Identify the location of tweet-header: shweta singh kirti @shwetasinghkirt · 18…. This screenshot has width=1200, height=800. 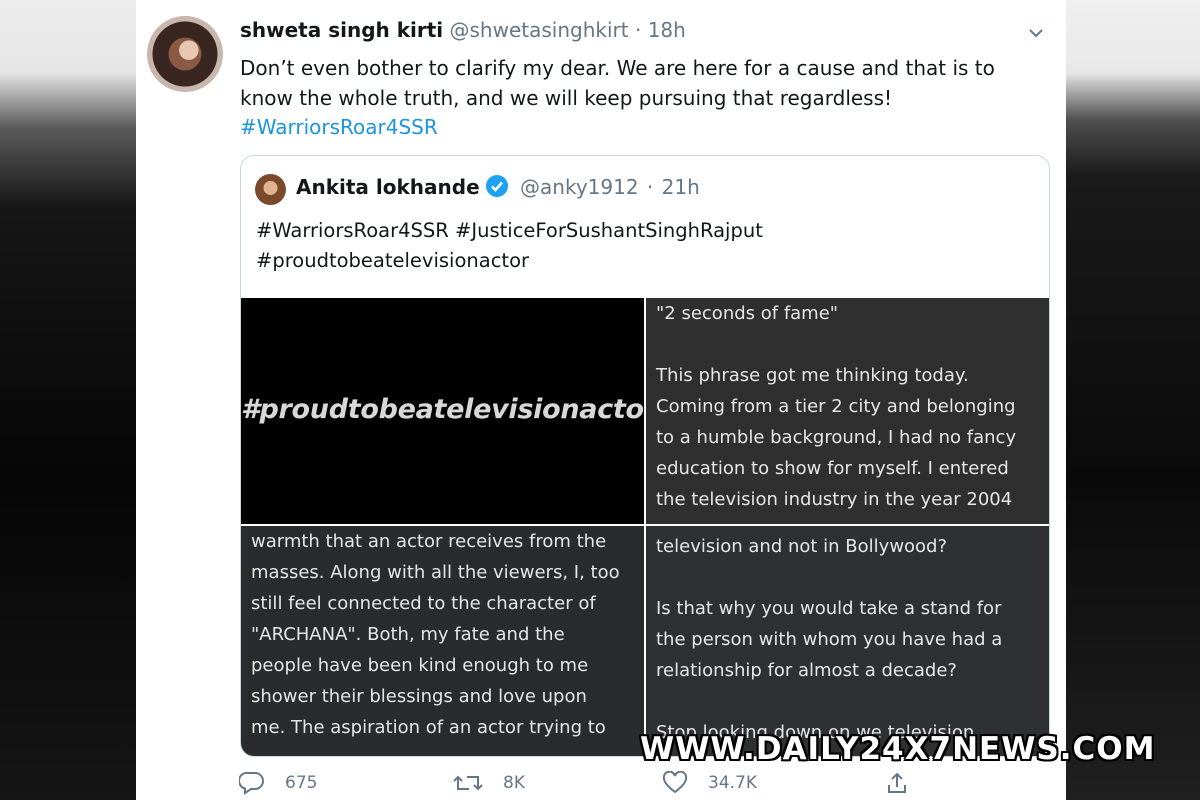
(463, 30).